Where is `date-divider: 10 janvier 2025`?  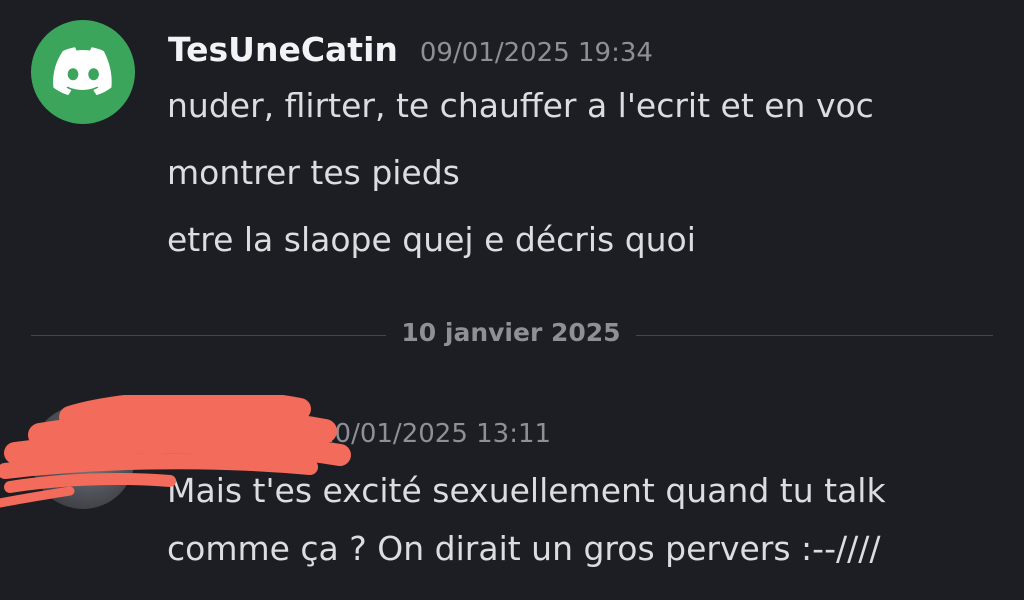 date-divider: 10 janvier 2025 is located at coordinates (512, 335).